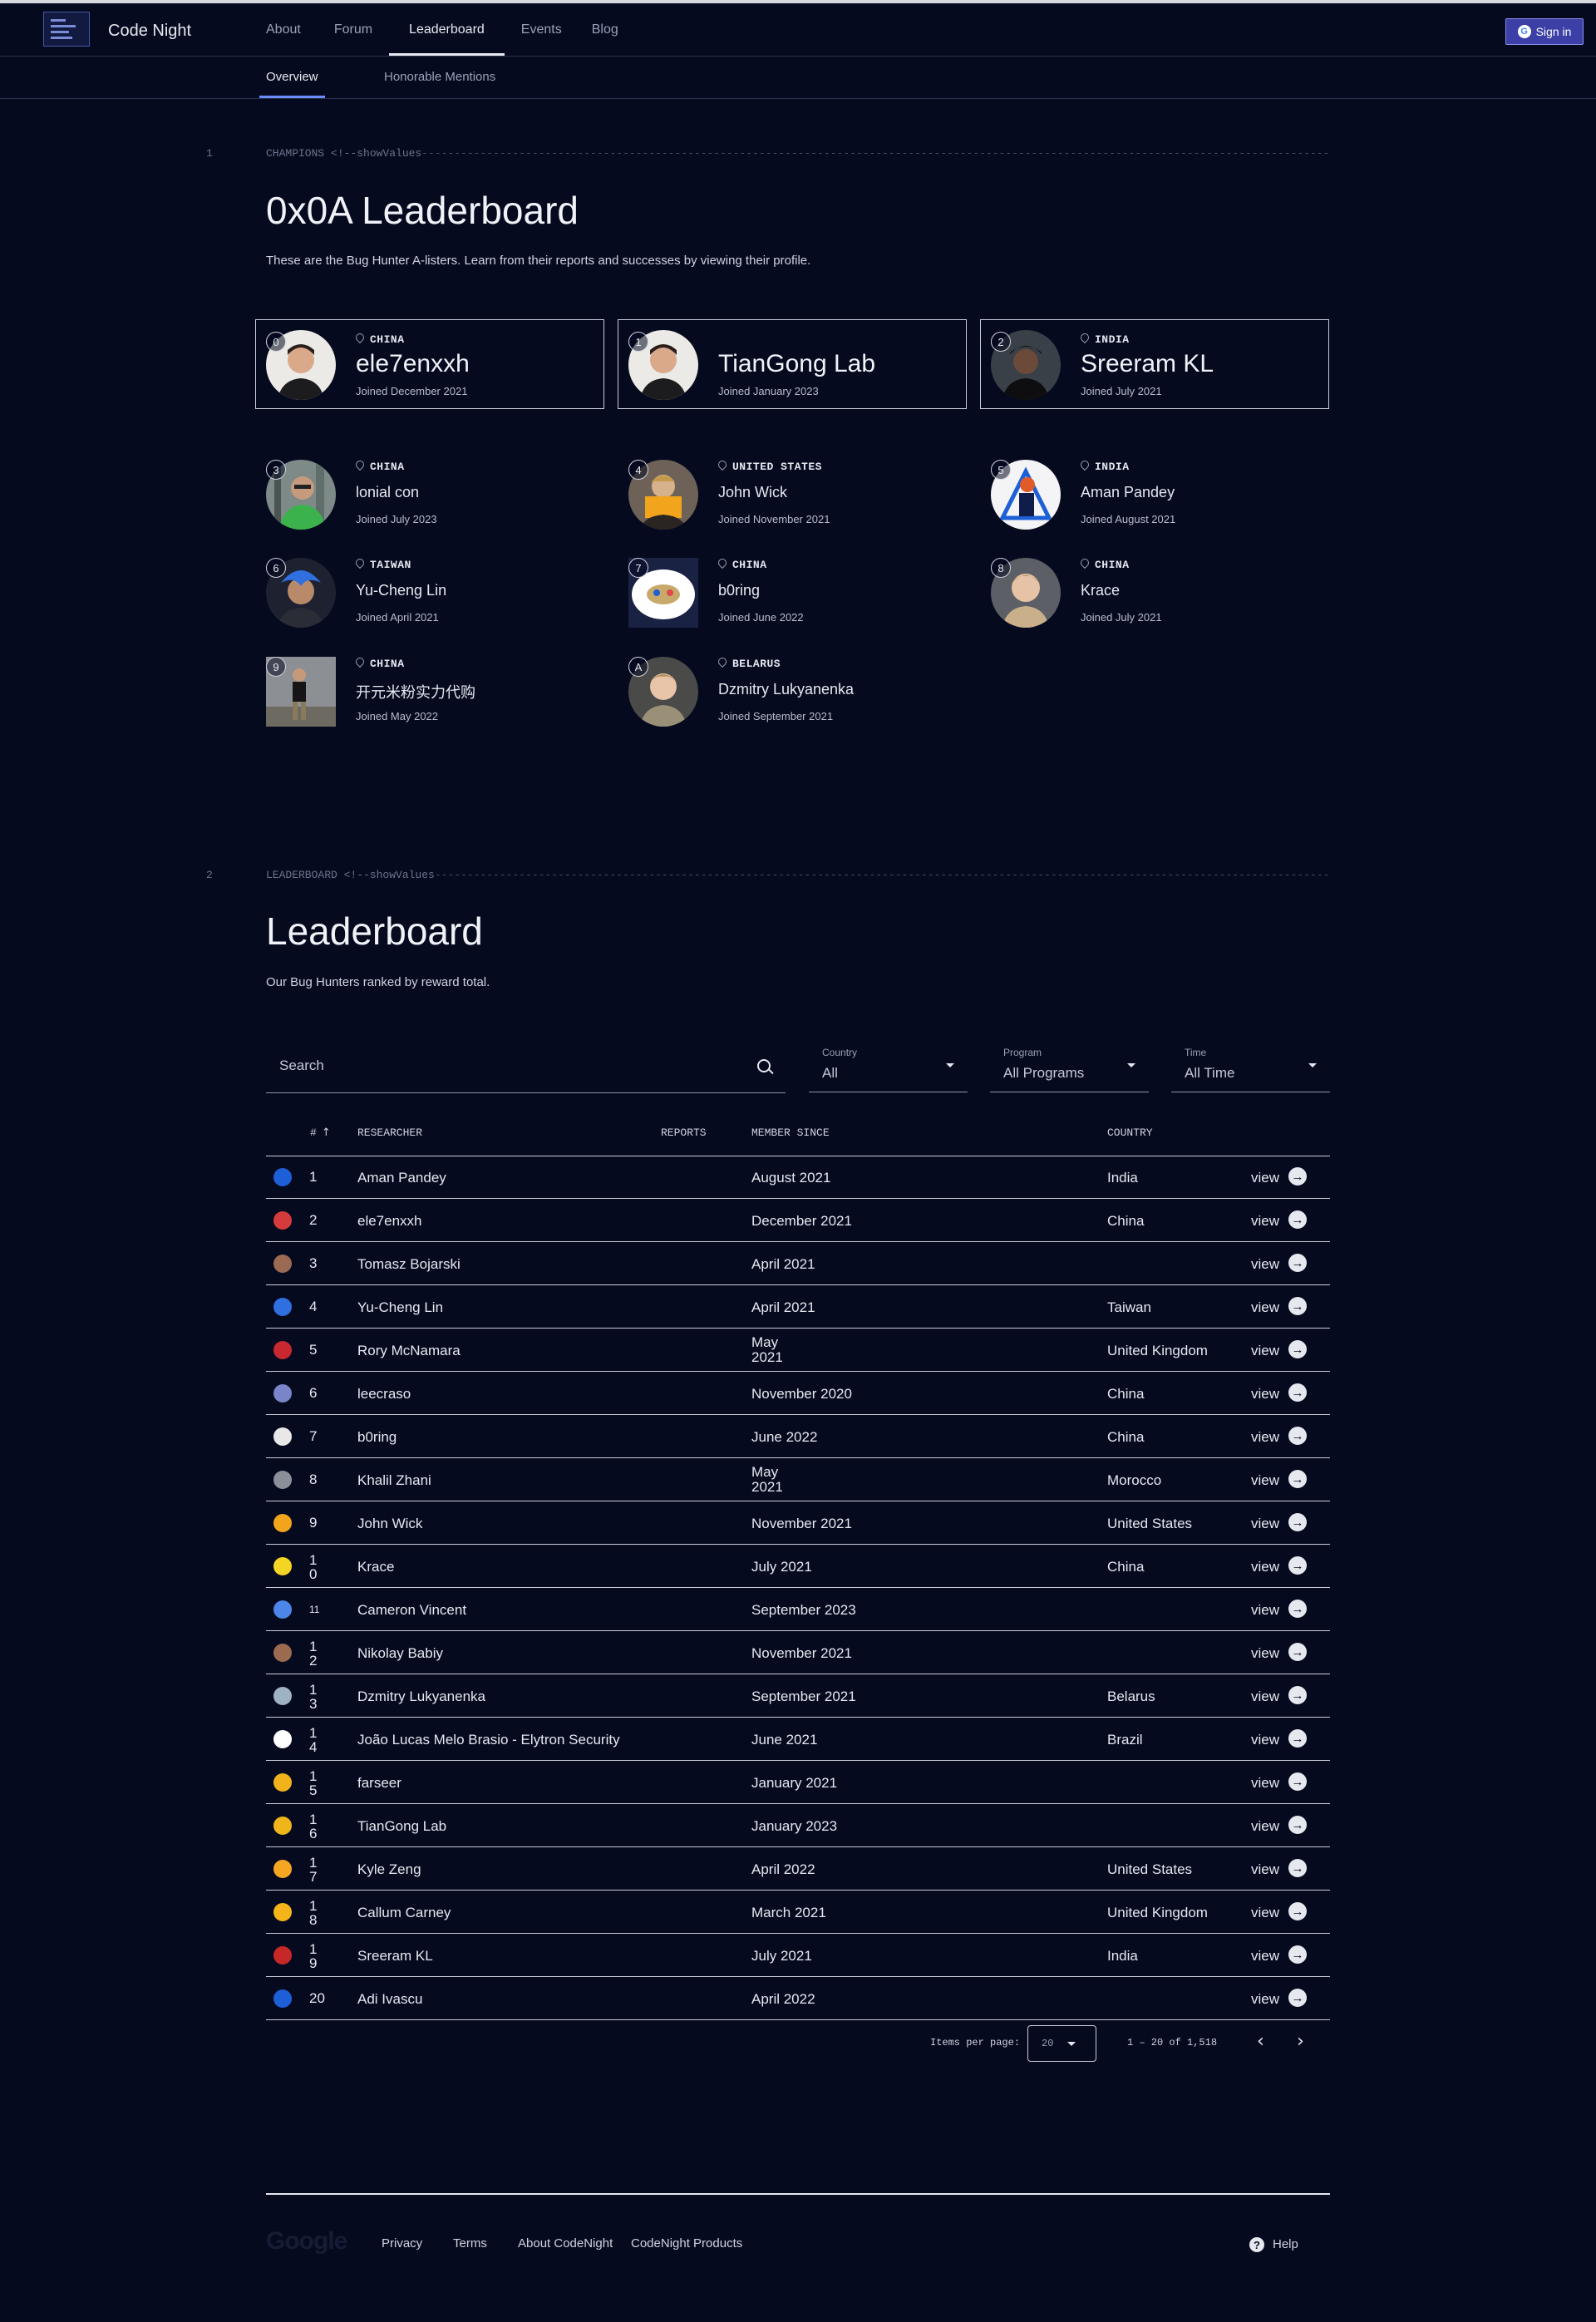  What do you see at coordinates (798, 1783) in the screenshot?
I see `table-row: 15 farseer January 2021 view →` at bounding box center [798, 1783].